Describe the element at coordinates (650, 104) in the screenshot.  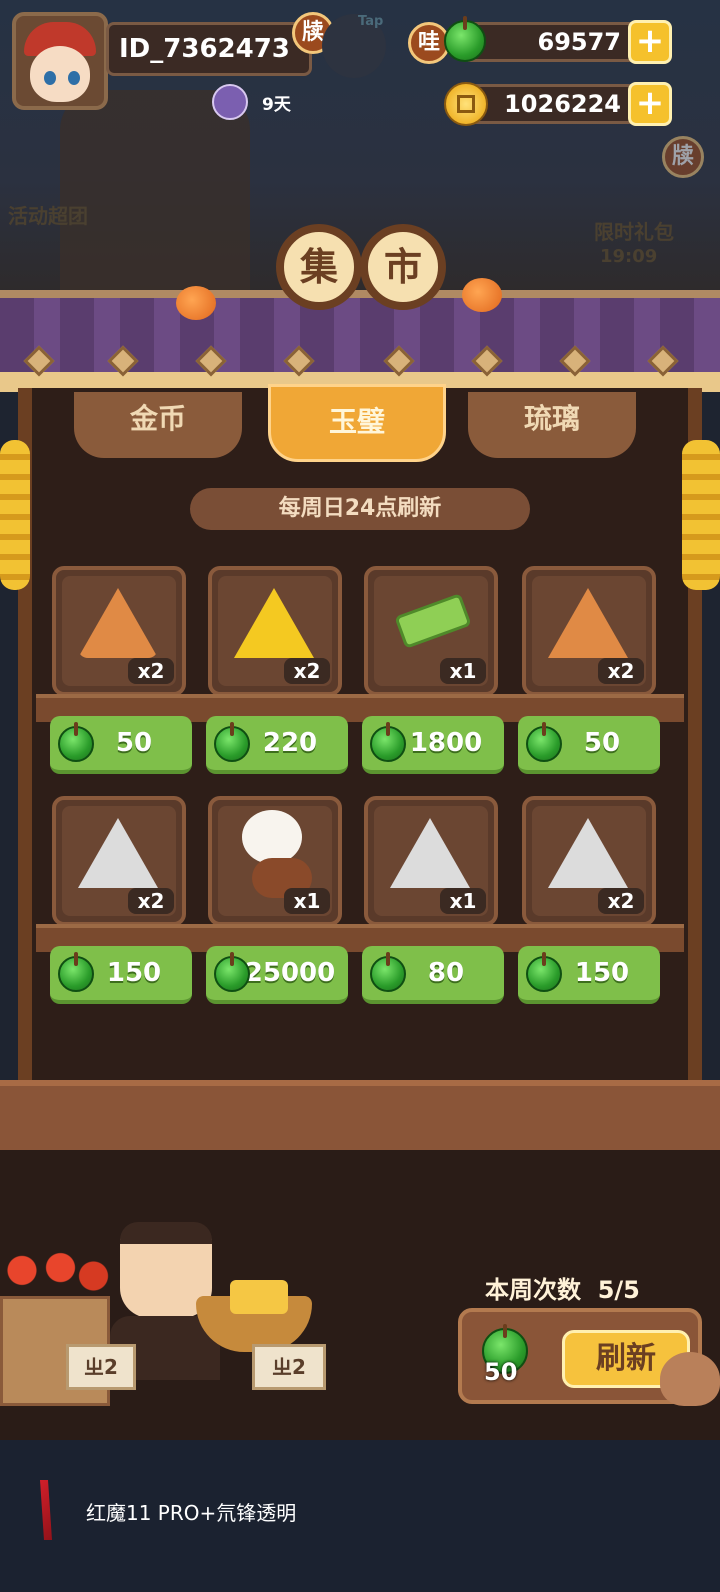
I see `add-coin-button: +` at that location.